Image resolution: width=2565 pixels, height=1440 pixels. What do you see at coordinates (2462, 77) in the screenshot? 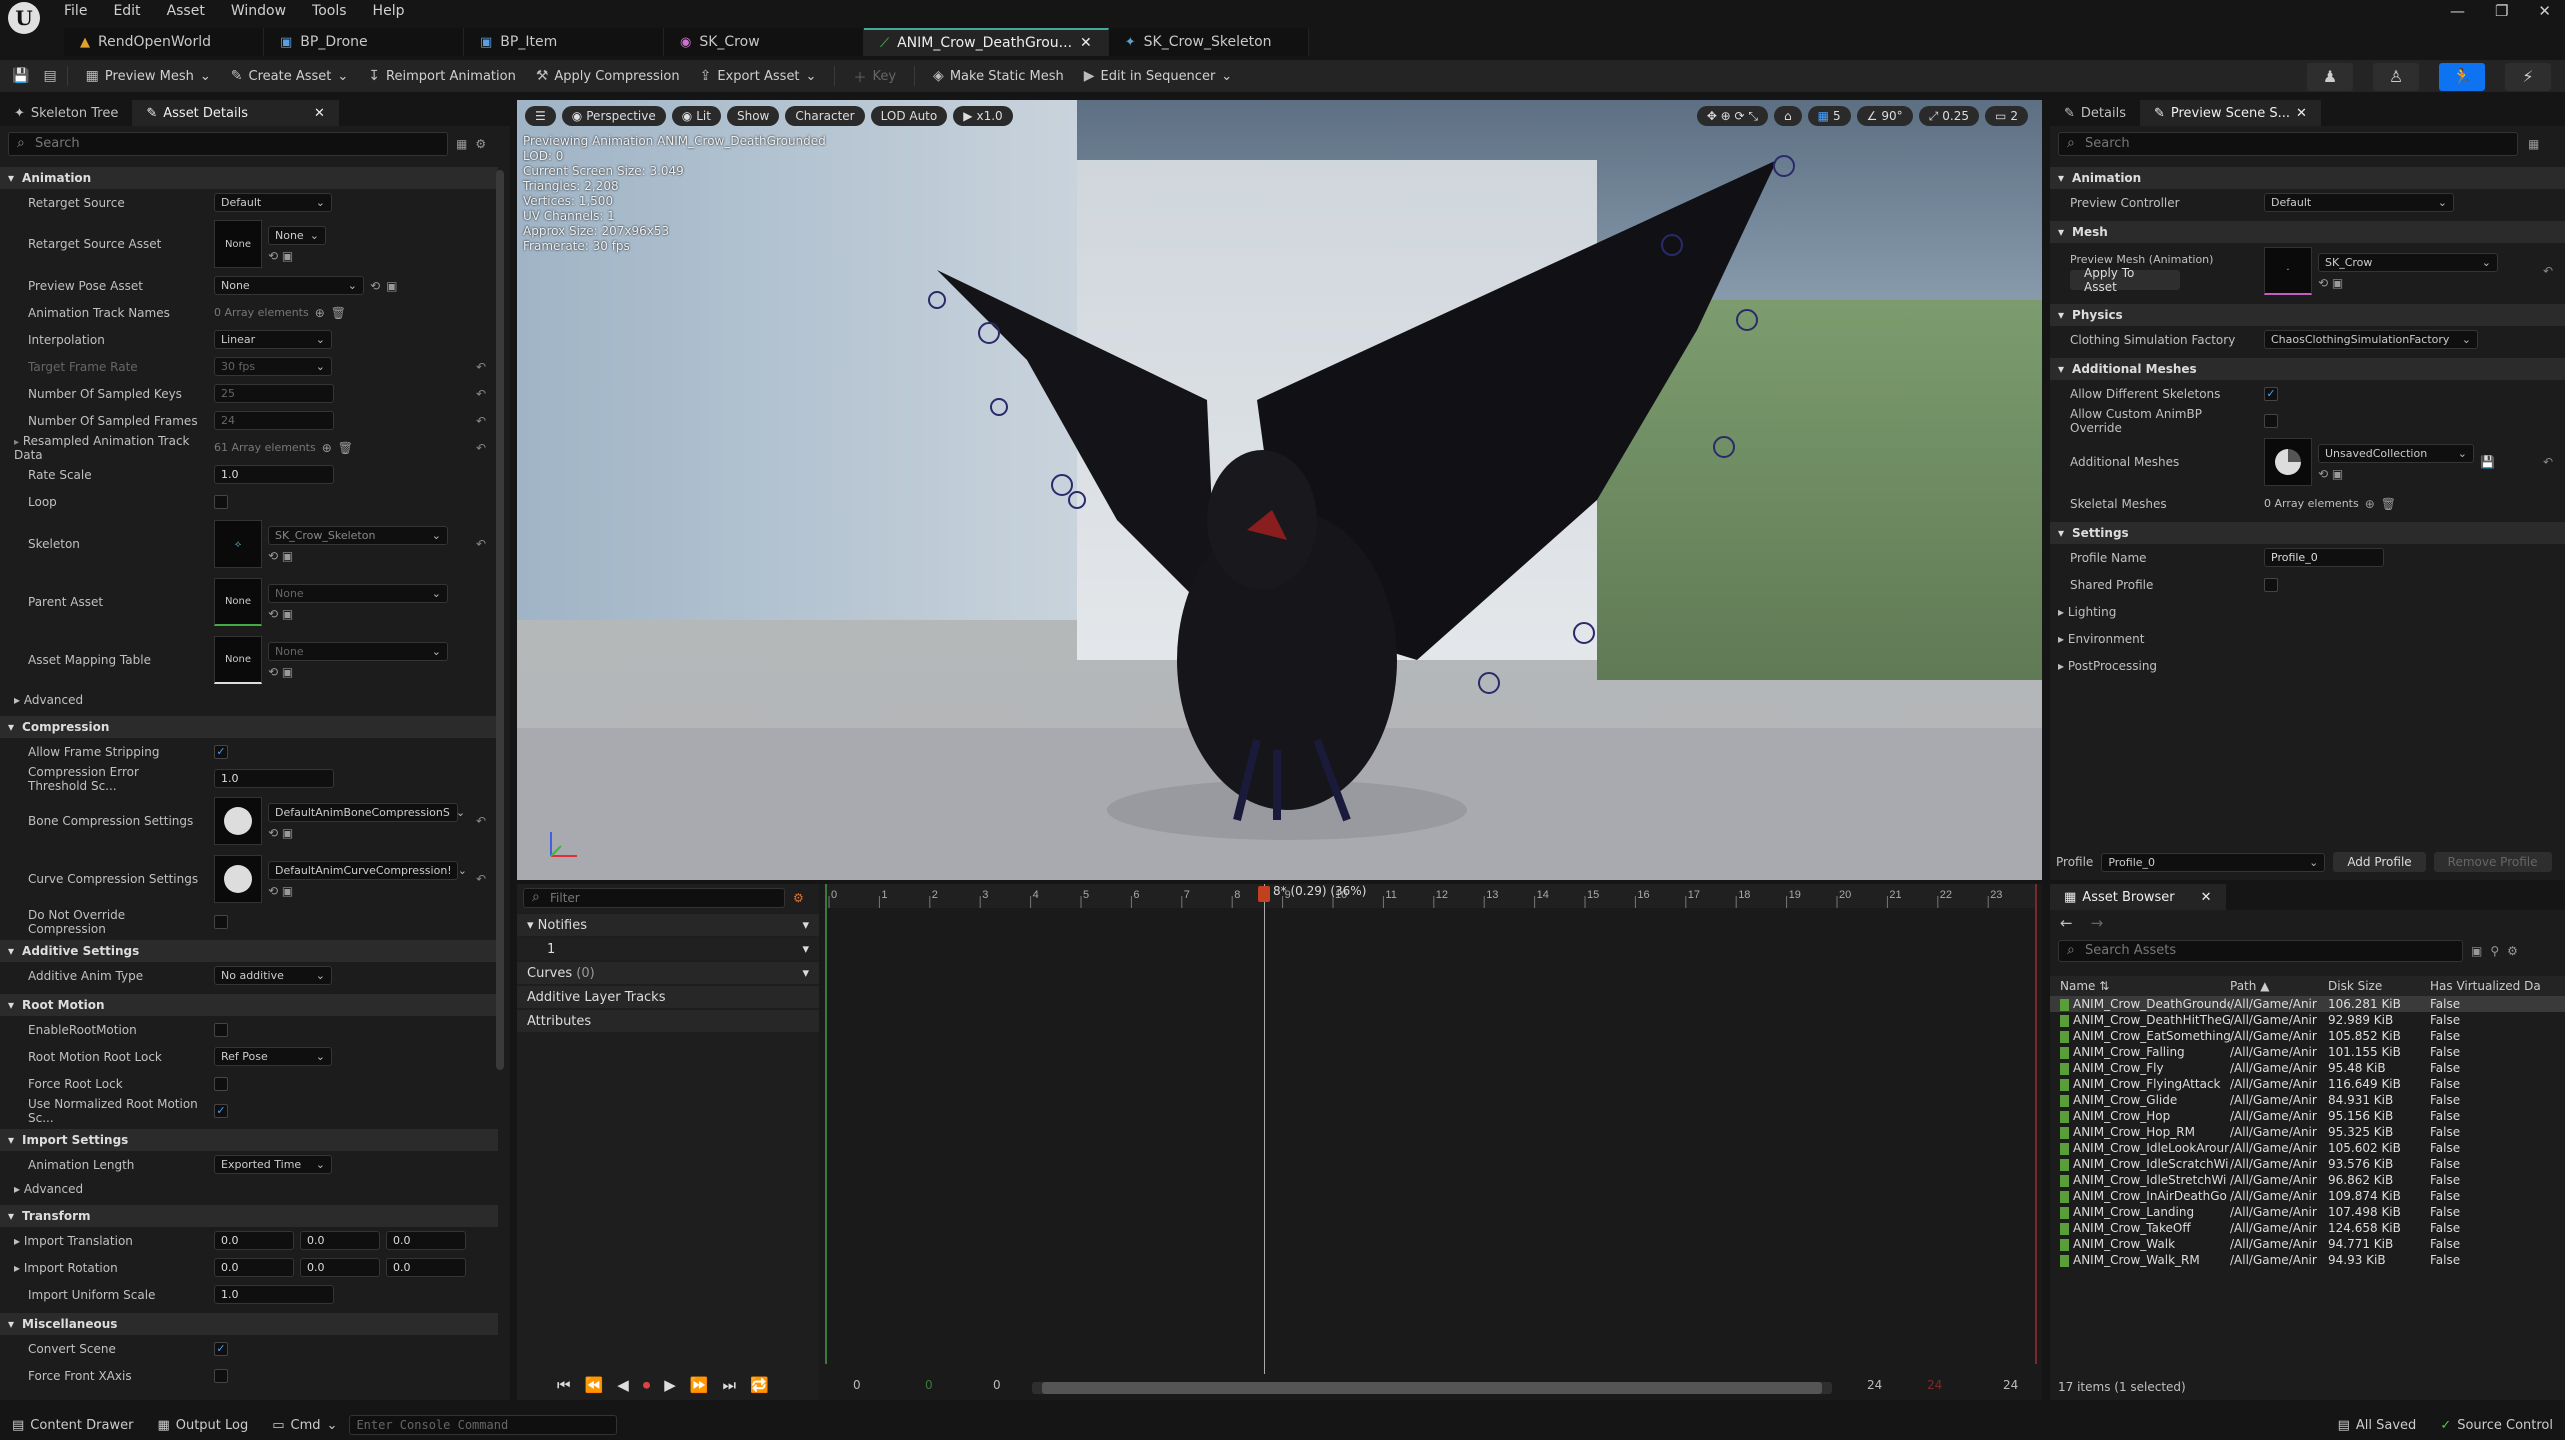
I see `animation-mode-icon: 🏃` at bounding box center [2462, 77].